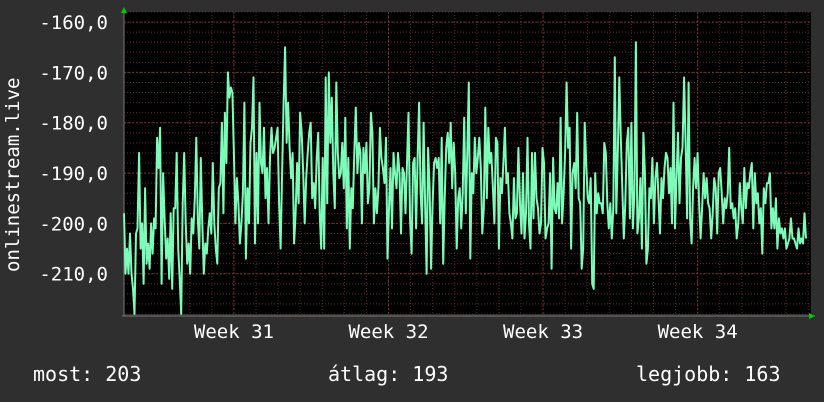 Image resolution: width=824 pixels, height=402 pixels. What do you see at coordinates (13, 175) in the screenshot?
I see `y-axis-title: onlinestream.live` at bounding box center [13, 175].